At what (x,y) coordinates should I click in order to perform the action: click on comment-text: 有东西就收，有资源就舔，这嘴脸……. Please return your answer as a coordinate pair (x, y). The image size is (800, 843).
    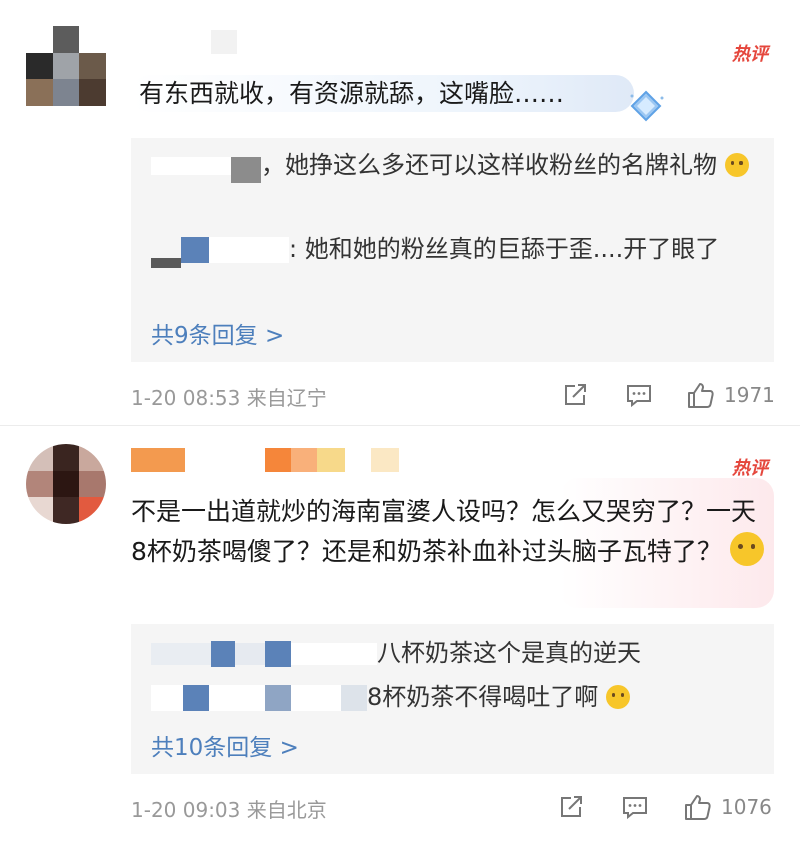
    Looking at the image, I should click on (451, 93).